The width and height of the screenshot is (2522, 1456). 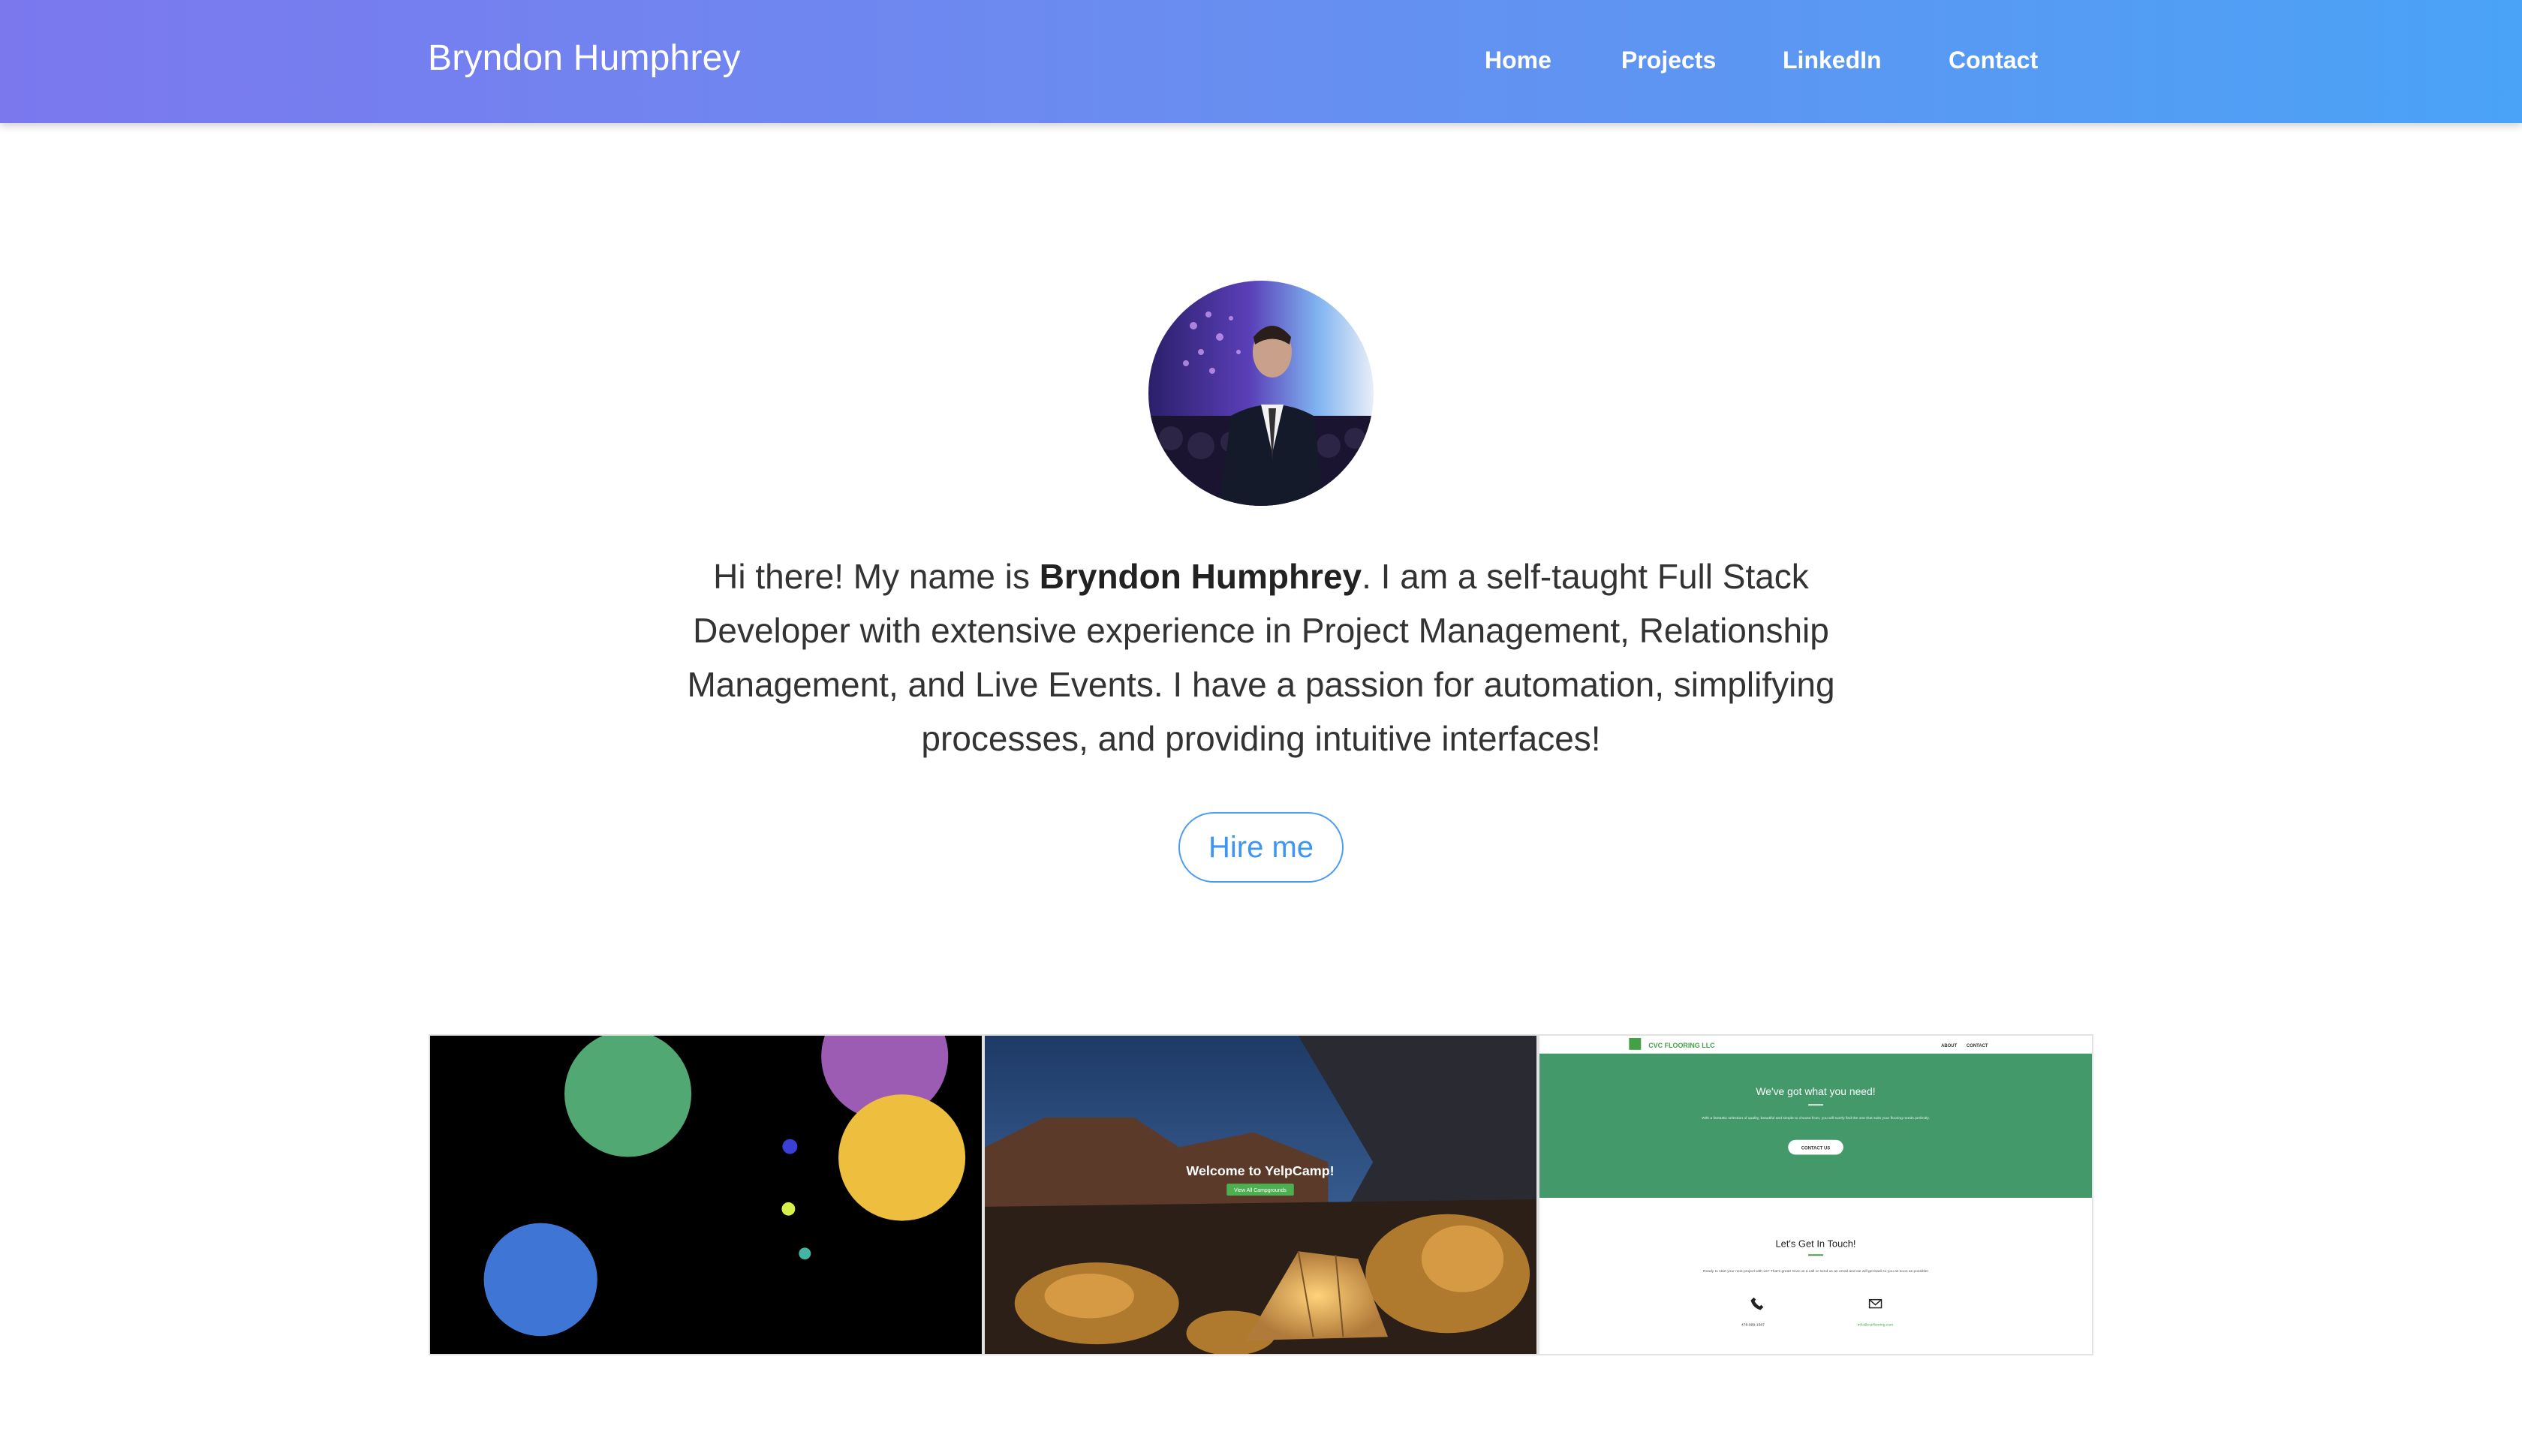 What do you see at coordinates (1977, 1046) in the screenshot?
I see `cvc-nav-contact: CONTACT` at bounding box center [1977, 1046].